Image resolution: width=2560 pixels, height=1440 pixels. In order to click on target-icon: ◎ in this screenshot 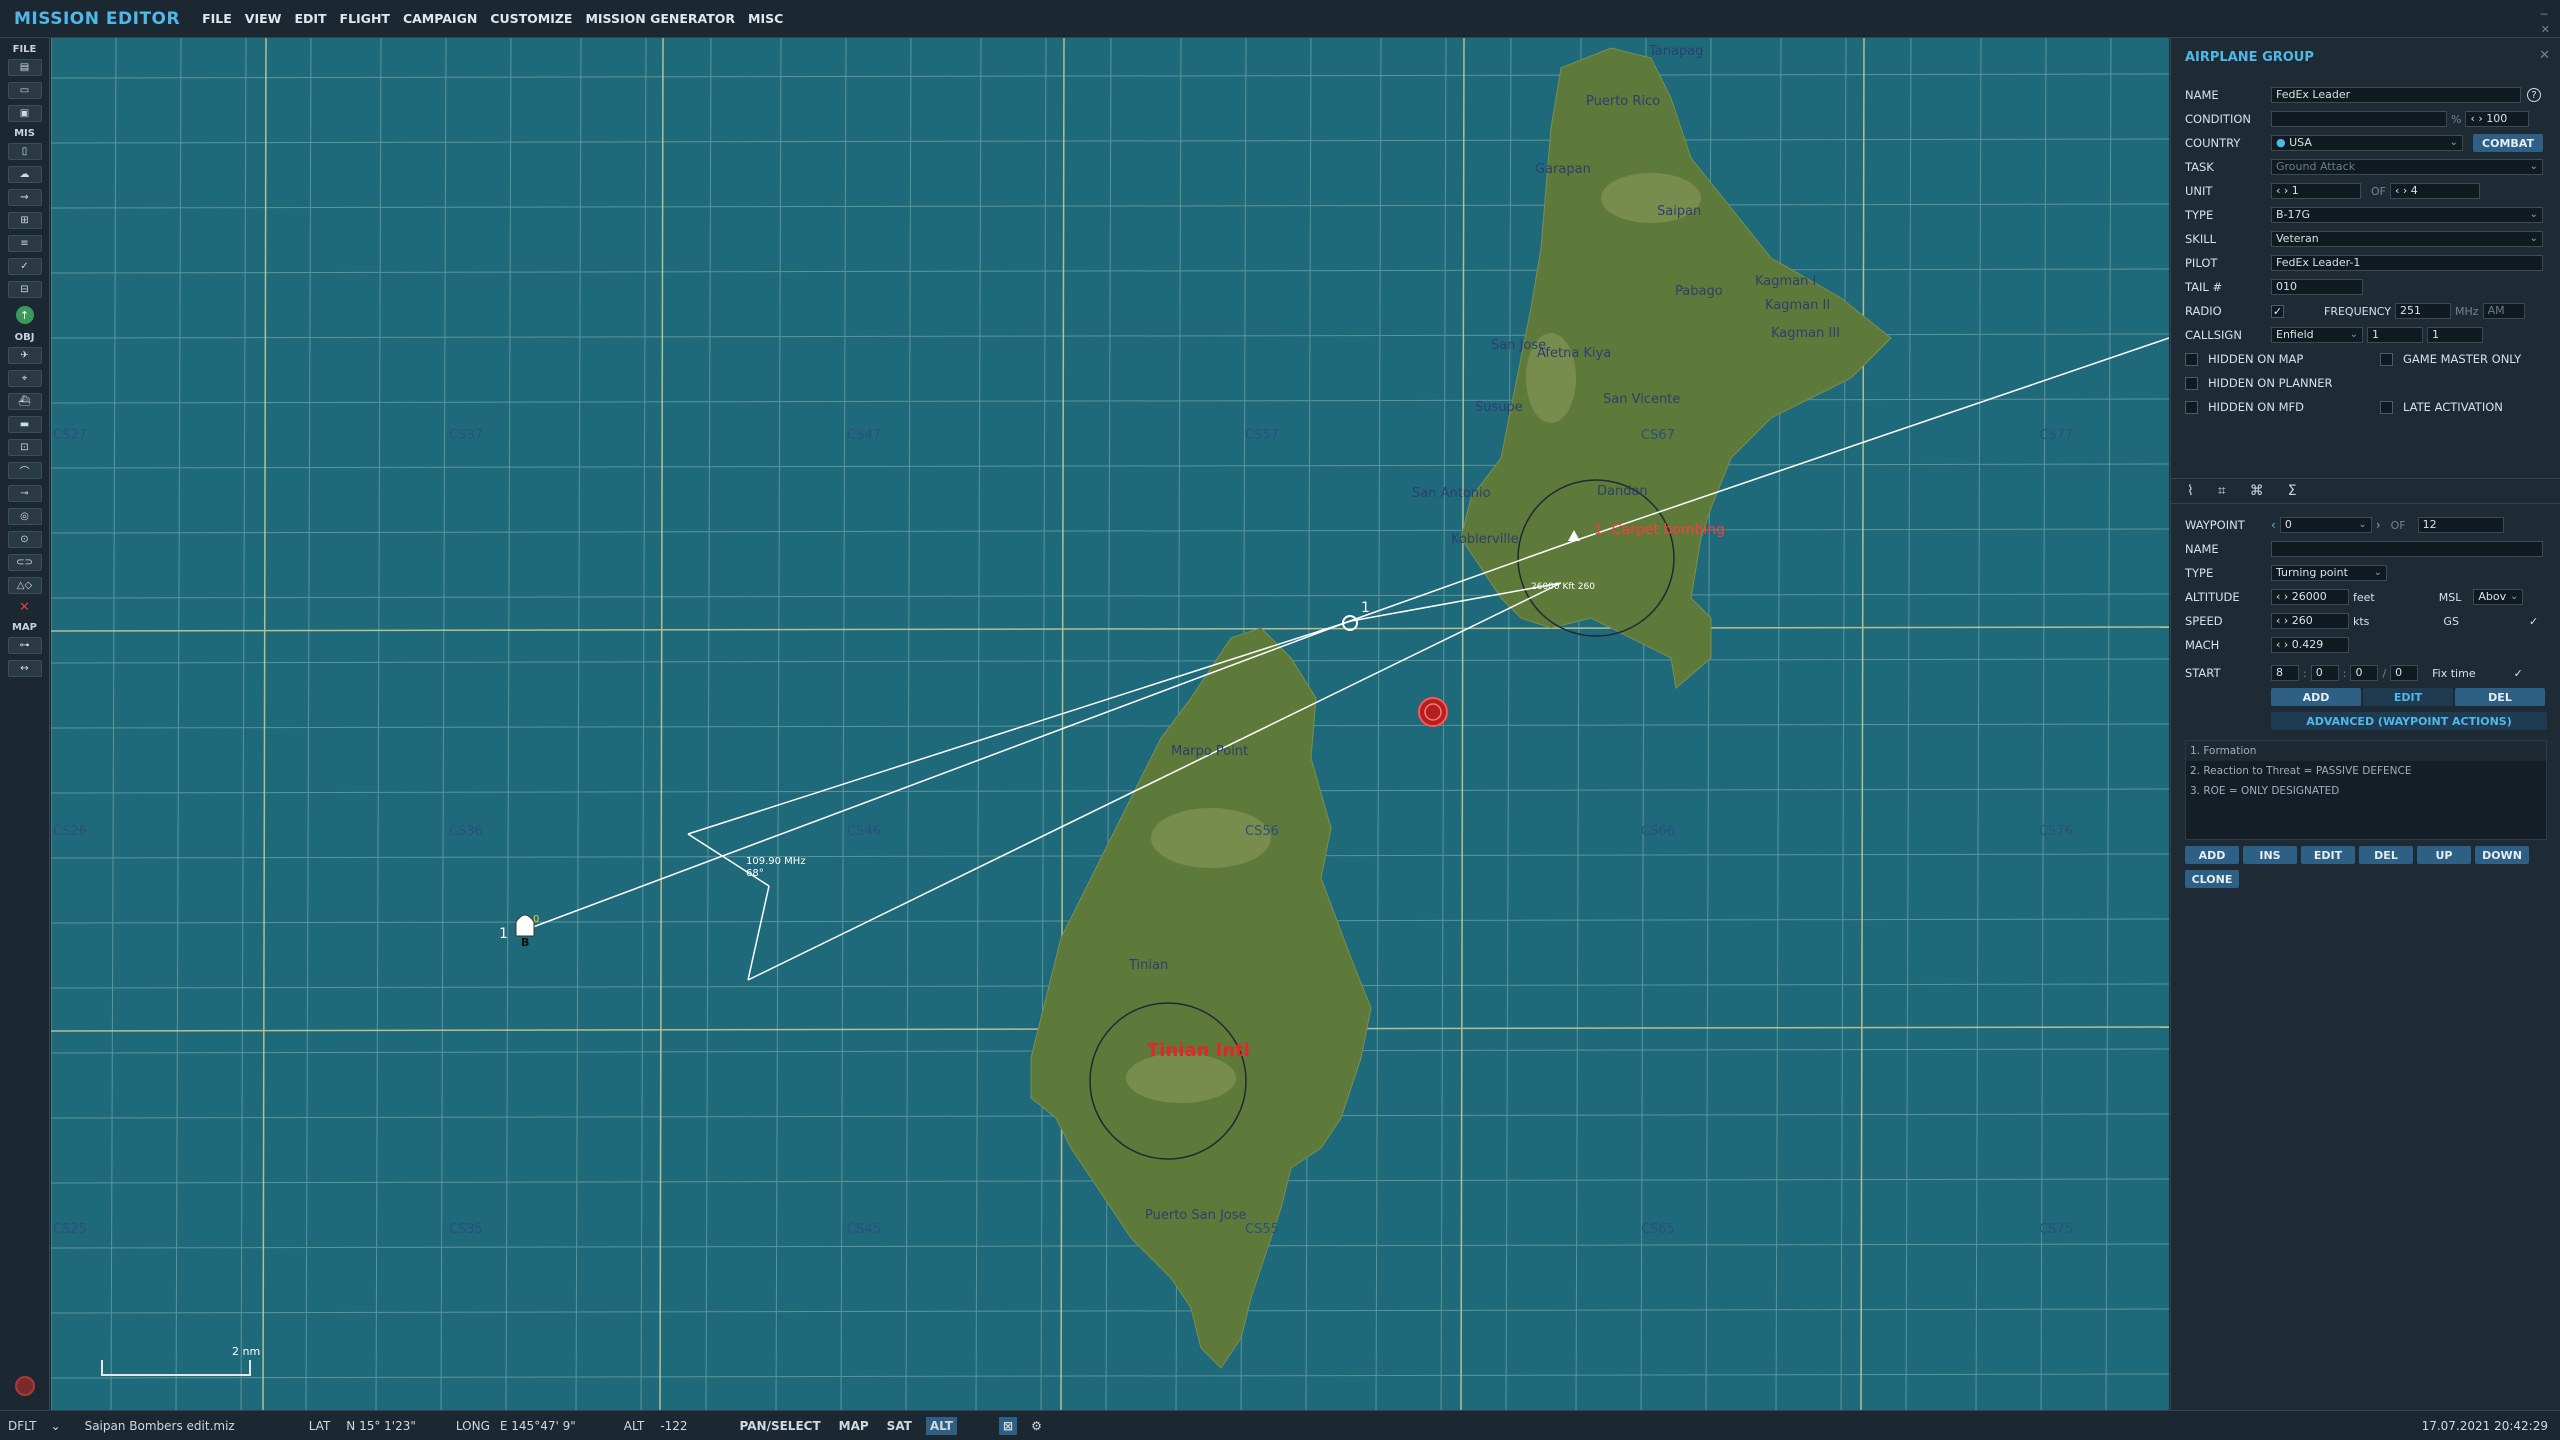, I will do `click(24, 516)`.